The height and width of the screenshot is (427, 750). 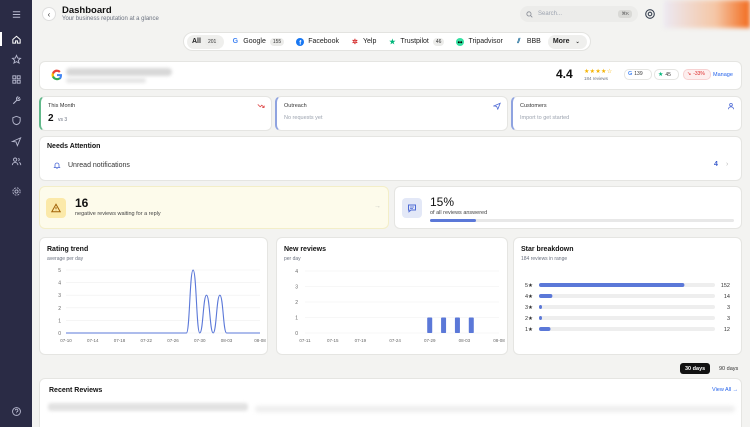 I want to click on unread-notifications-label: Unread notifications, so click(x=99, y=165).